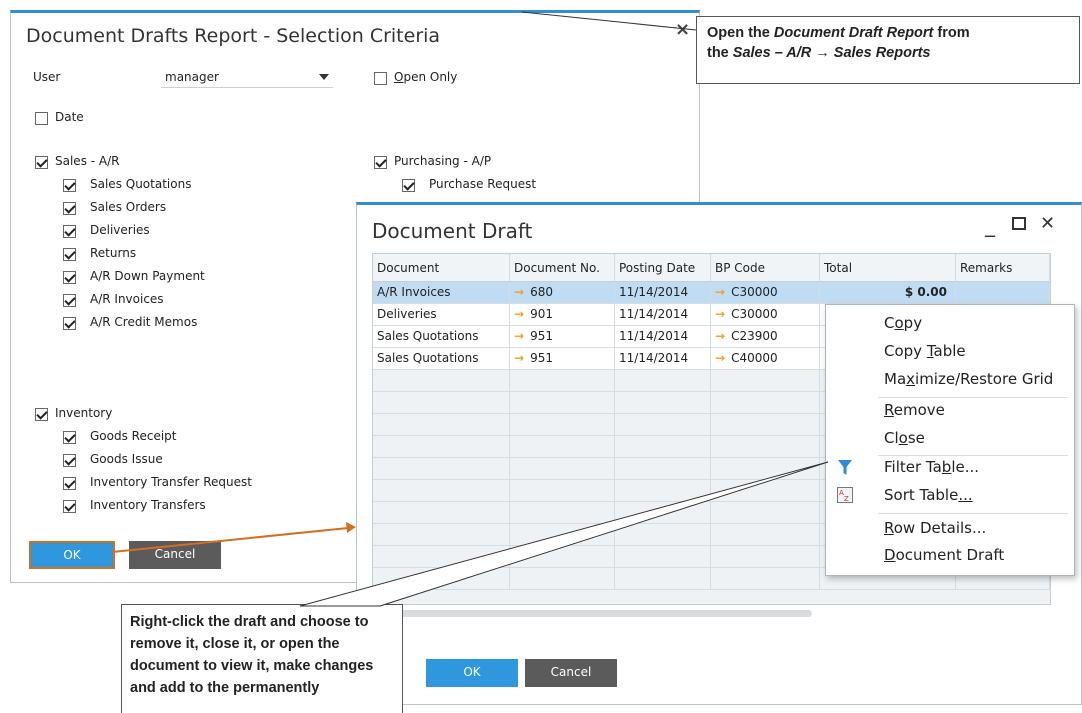 The width and height of the screenshot is (1082, 713). Describe the element at coordinates (441, 268) in the screenshot. I see `column-header: Document` at that location.